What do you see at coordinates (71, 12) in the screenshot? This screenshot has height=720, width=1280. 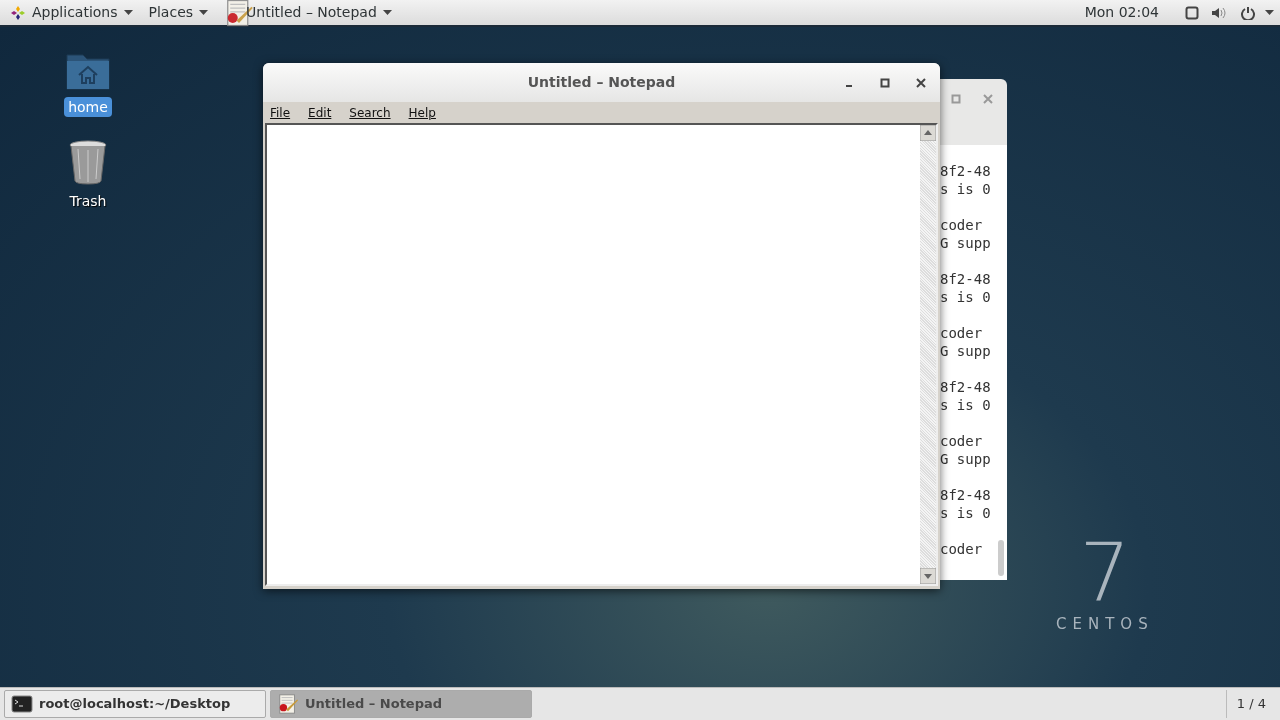 I see `top-menu: Applications` at bounding box center [71, 12].